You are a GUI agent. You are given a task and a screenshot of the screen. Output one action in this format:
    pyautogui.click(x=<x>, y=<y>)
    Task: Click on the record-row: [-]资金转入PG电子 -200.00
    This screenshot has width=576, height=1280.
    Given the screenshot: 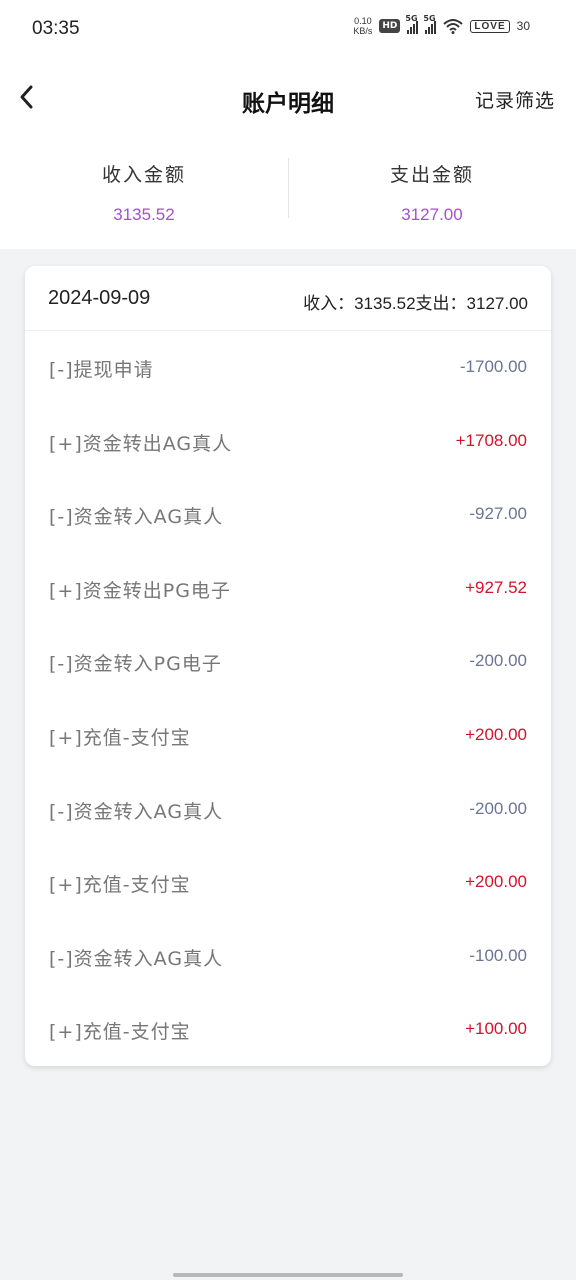 What is the action you would take?
    pyautogui.click(x=288, y=661)
    